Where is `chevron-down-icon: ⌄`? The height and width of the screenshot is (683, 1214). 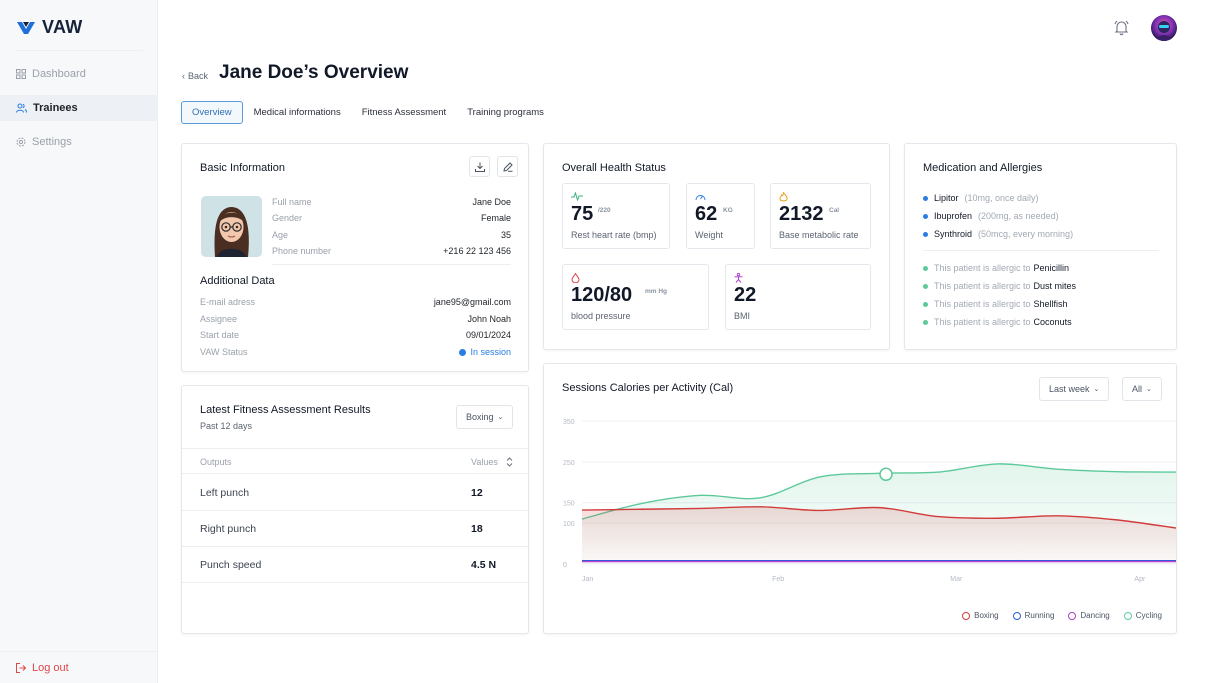
chevron-down-icon: ⌄ is located at coordinates (1096, 389).